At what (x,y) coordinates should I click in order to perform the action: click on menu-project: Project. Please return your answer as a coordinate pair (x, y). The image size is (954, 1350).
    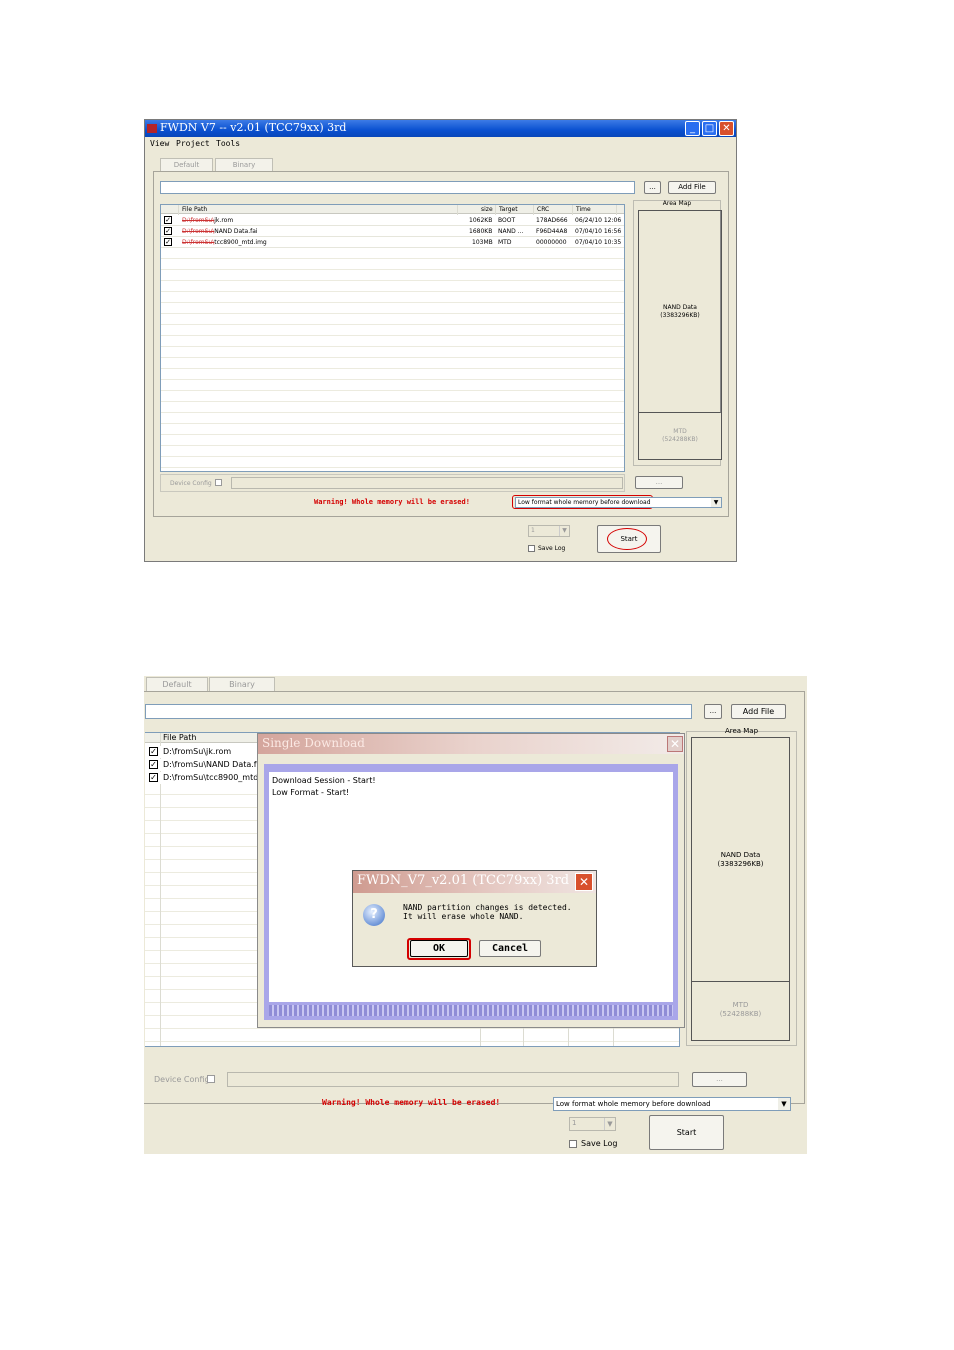
    Looking at the image, I should click on (193, 143).